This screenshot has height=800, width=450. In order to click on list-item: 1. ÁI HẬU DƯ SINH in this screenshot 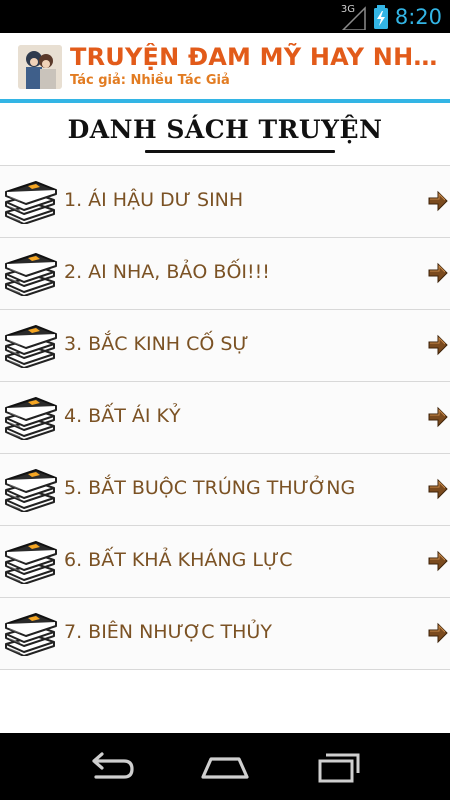, I will do `click(225, 201)`.